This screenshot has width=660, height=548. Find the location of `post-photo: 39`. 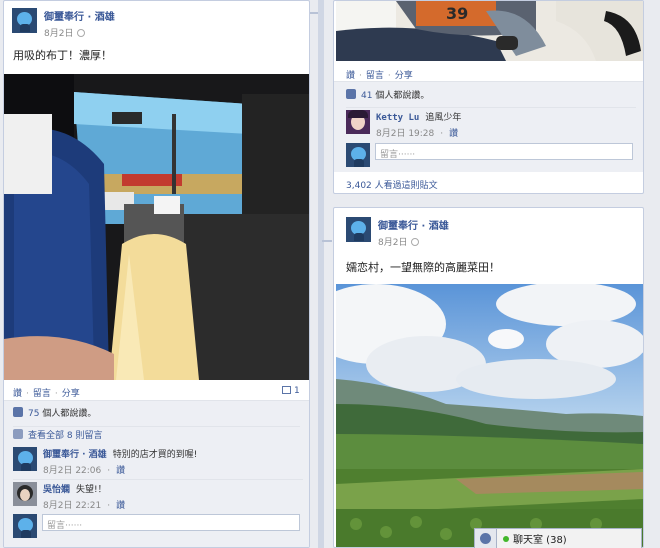

post-photo: 39 is located at coordinates (489, 31).